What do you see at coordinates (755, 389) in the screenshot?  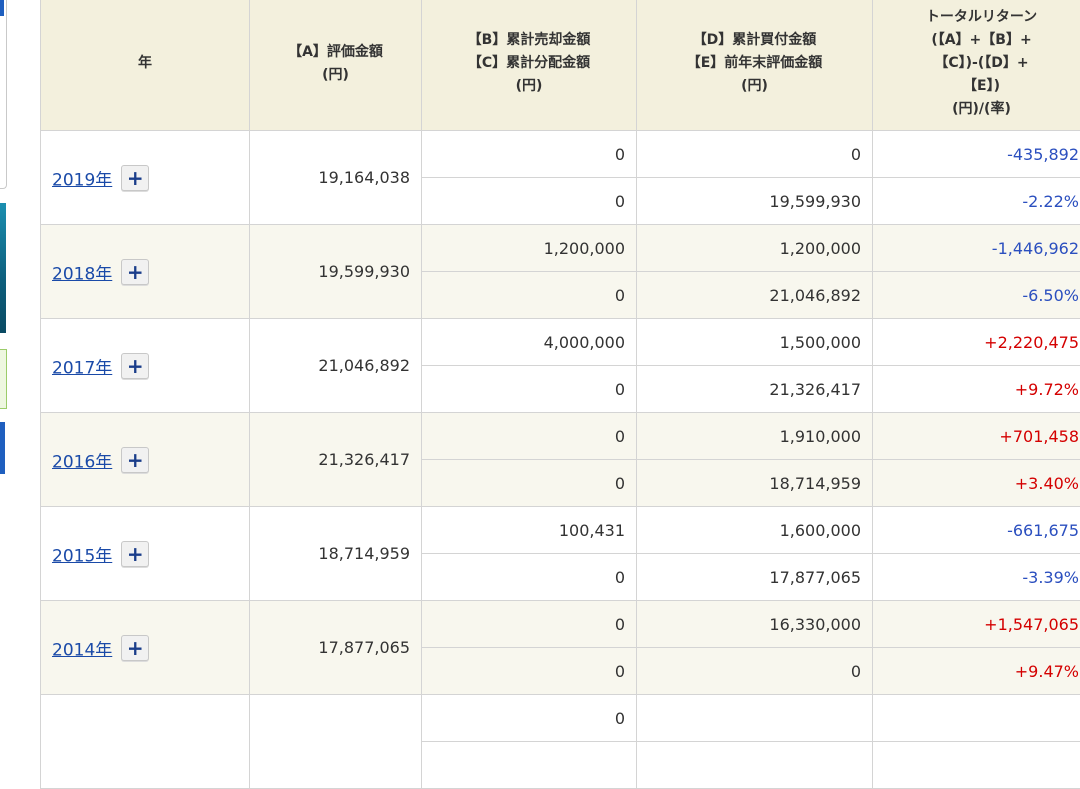 I see `prev-year-value-cell: 21,326,417` at bounding box center [755, 389].